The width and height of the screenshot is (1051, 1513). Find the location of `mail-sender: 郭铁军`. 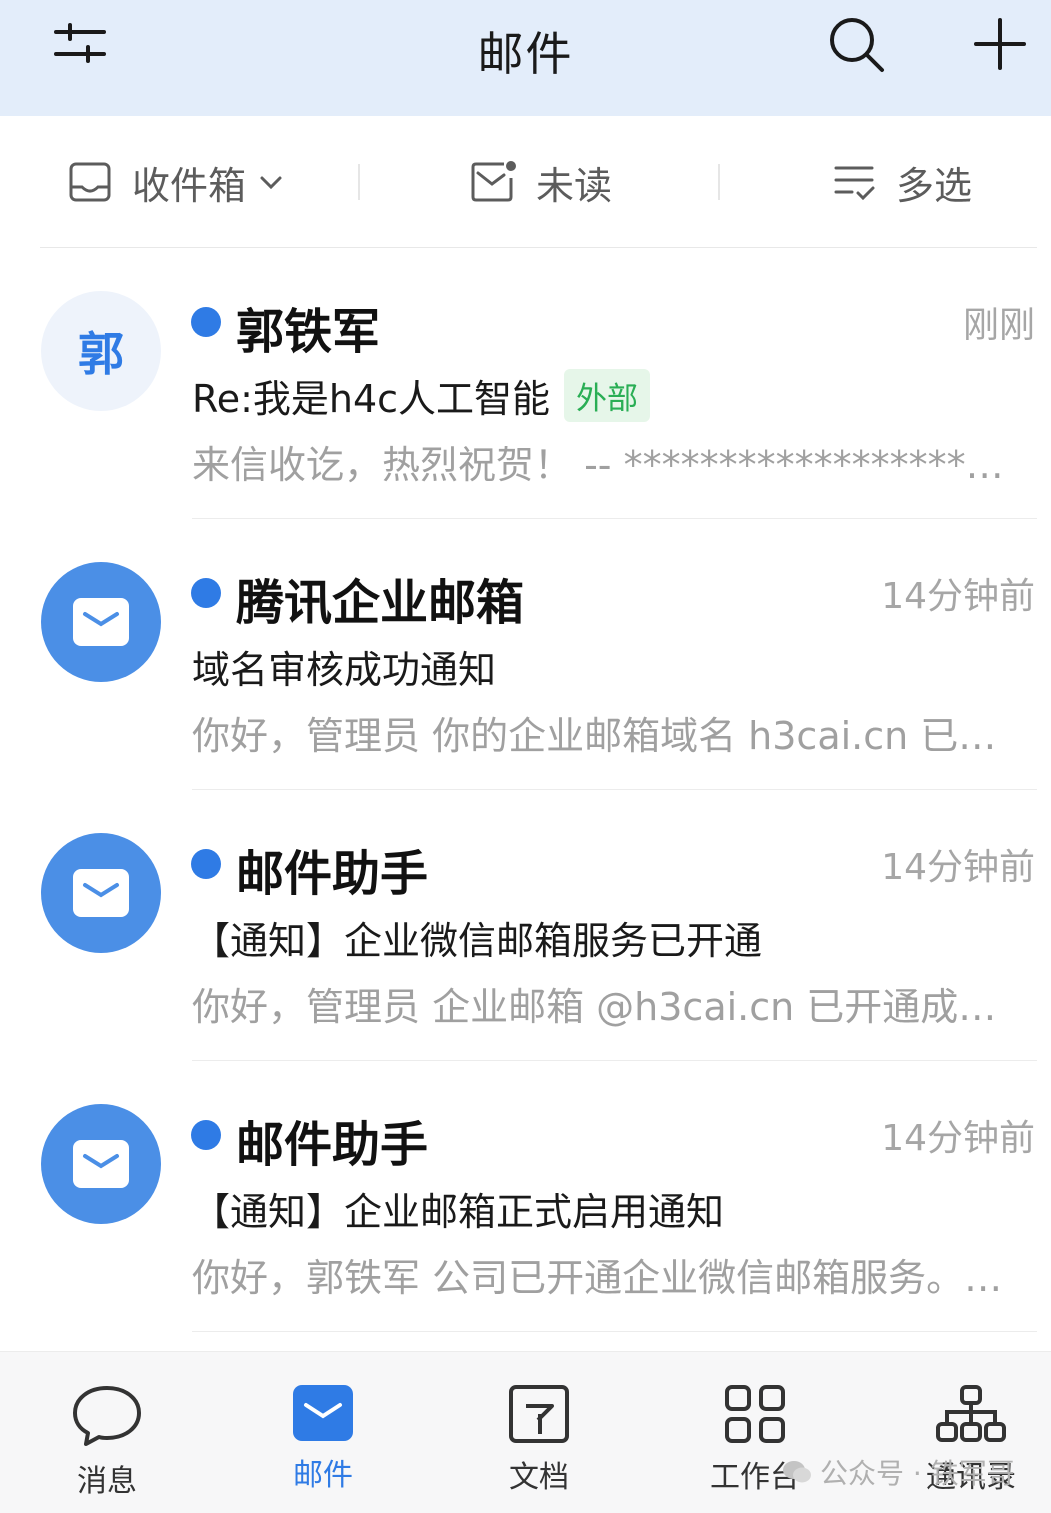

mail-sender: 郭铁军 is located at coordinates (308, 332).